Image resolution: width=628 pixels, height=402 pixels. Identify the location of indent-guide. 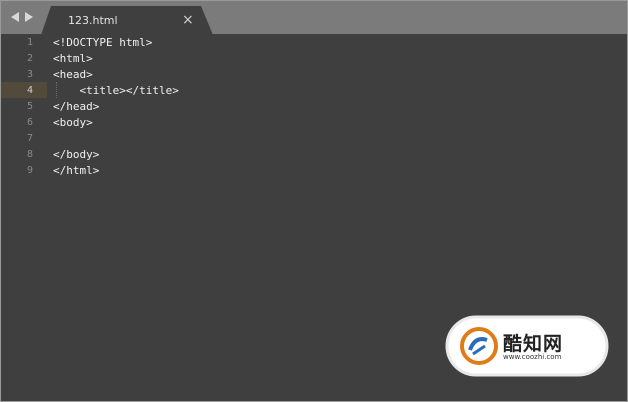
(56, 90).